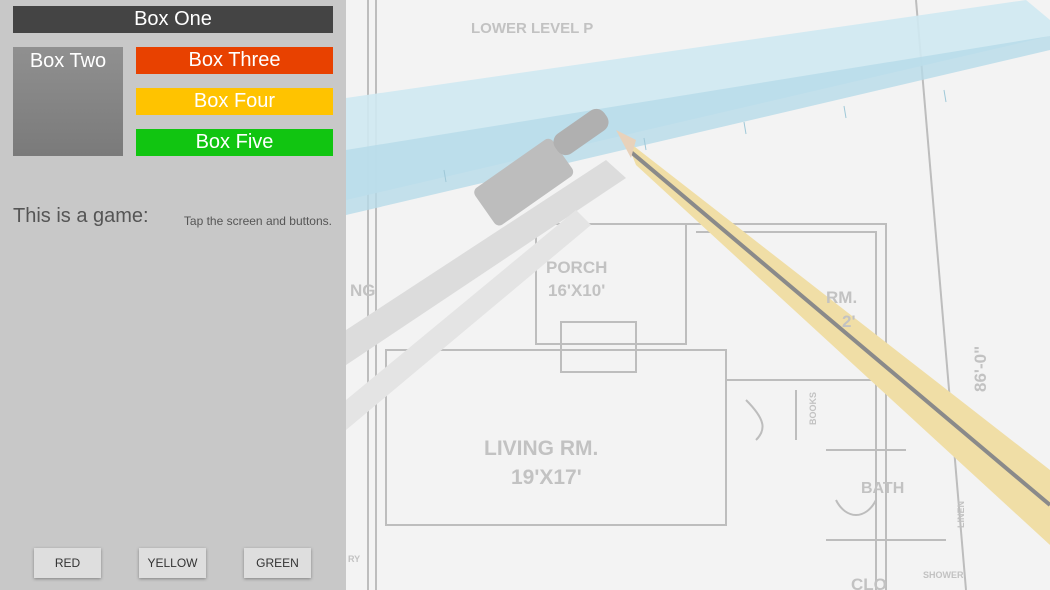 The height and width of the screenshot is (590, 1050). Describe the element at coordinates (172, 563) in the screenshot. I see `yellow-button: YELLOW` at that location.